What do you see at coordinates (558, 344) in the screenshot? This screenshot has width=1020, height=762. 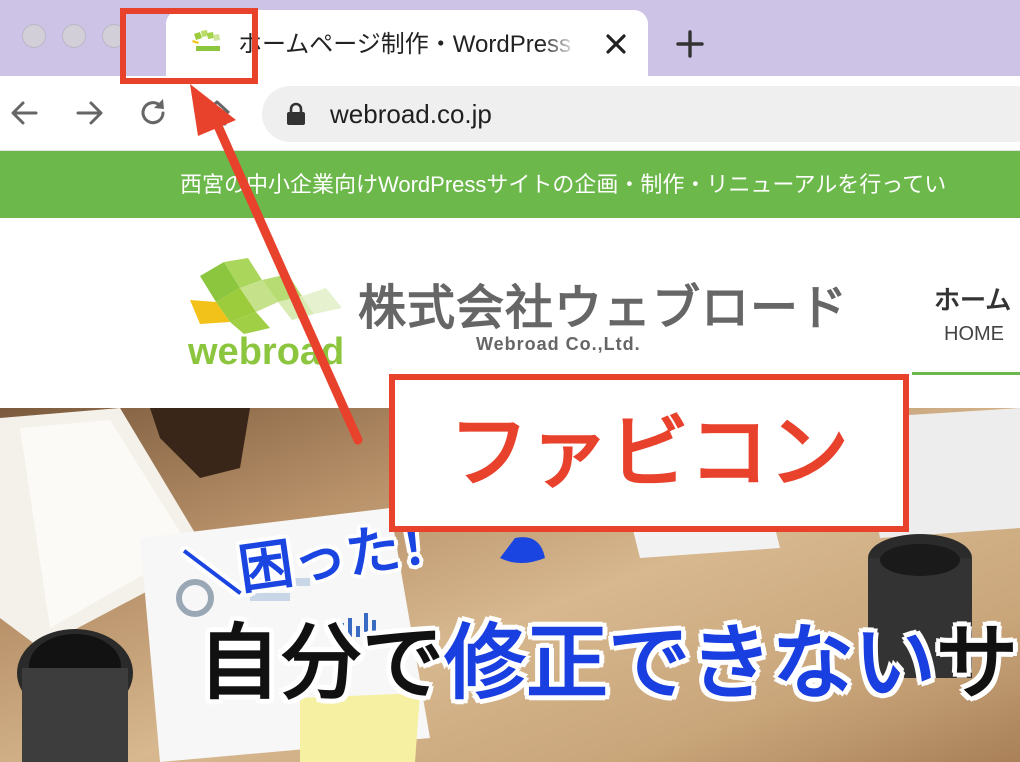 I see `company-name-en: Webroad Co.,Ltd.` at bounding box center [558, 344].